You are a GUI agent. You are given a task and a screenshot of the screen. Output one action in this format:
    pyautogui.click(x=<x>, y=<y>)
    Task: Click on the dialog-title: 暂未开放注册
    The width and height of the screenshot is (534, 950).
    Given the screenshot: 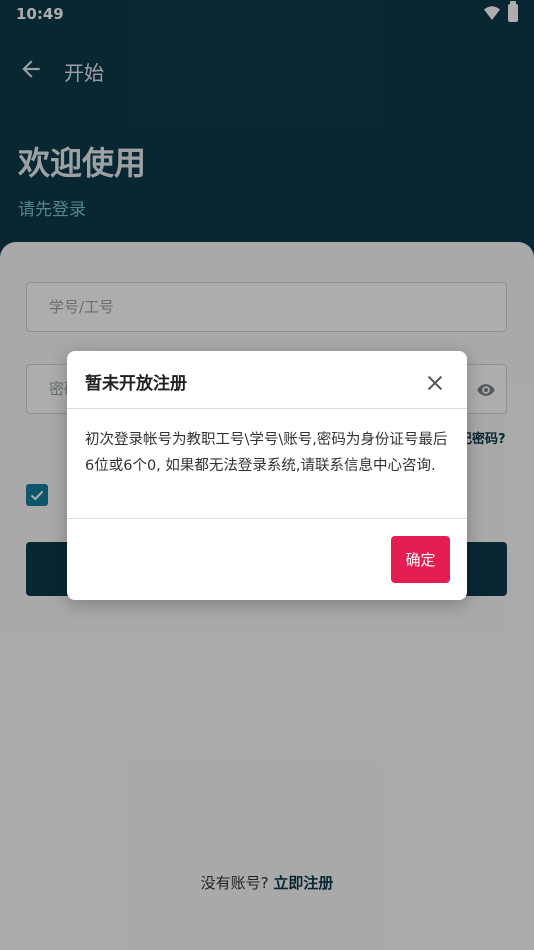 What is the action you would take?
    pyautogui.click(x=136, y=384)
    